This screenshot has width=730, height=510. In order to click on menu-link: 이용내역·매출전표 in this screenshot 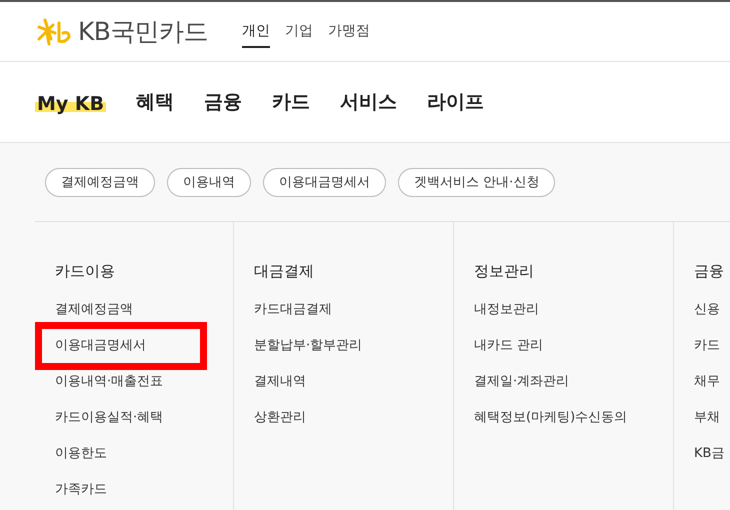, I will do `click(144, 381)`.